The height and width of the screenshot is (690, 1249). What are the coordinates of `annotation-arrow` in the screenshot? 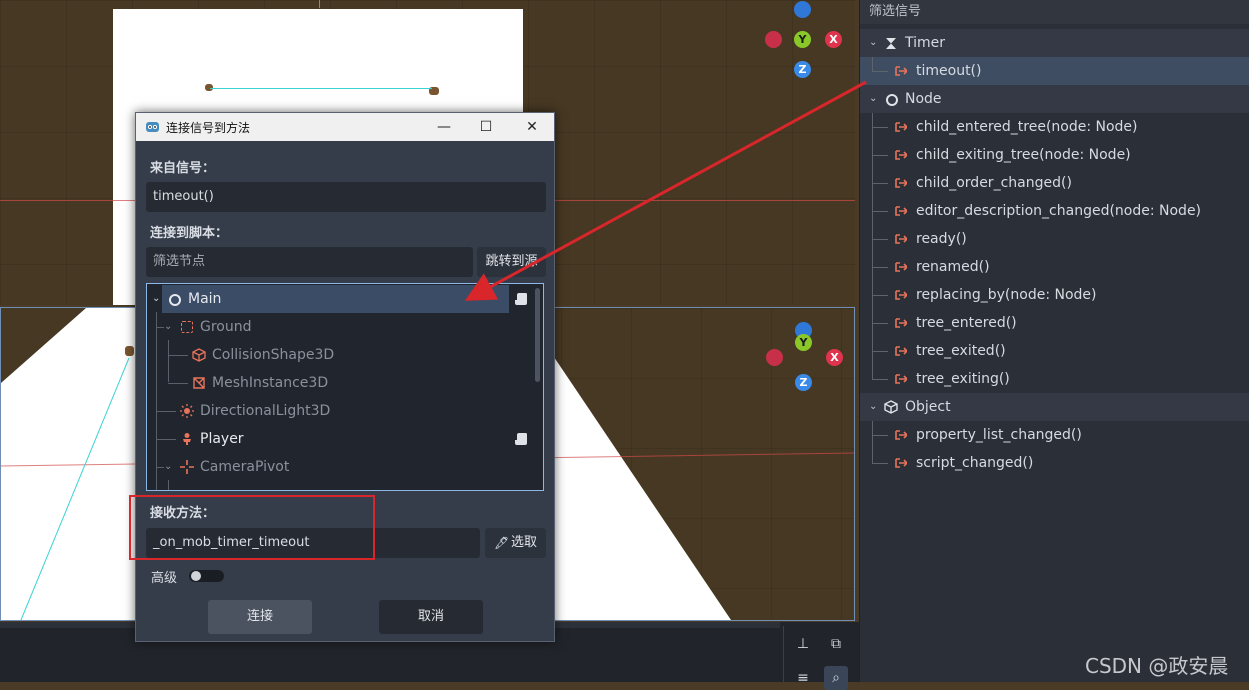 It's located at (665, 190).